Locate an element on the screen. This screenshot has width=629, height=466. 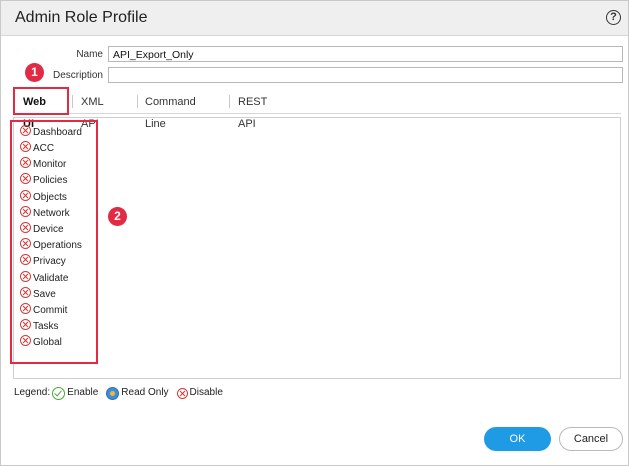
callout-box-permissions is located at coordinates (54, 242).